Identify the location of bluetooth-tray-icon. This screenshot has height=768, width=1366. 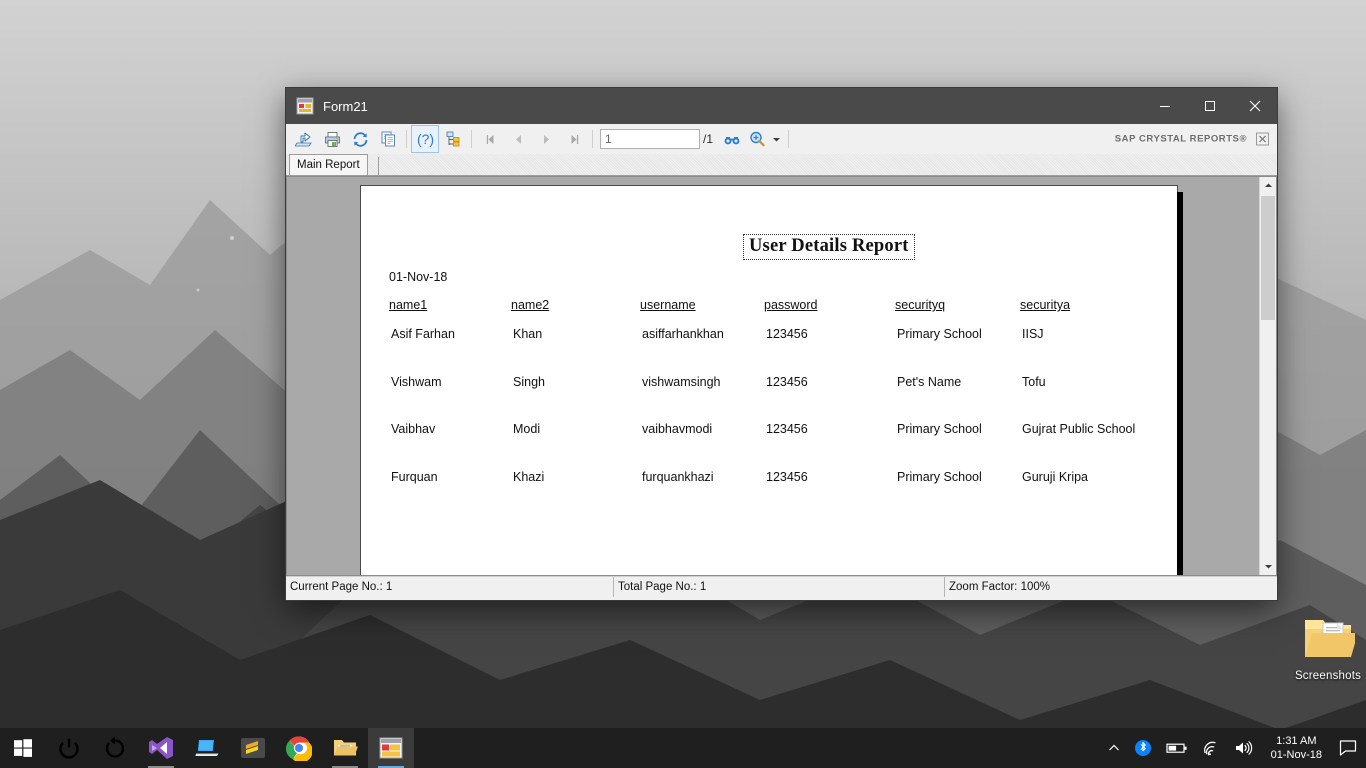
(1143, 748).